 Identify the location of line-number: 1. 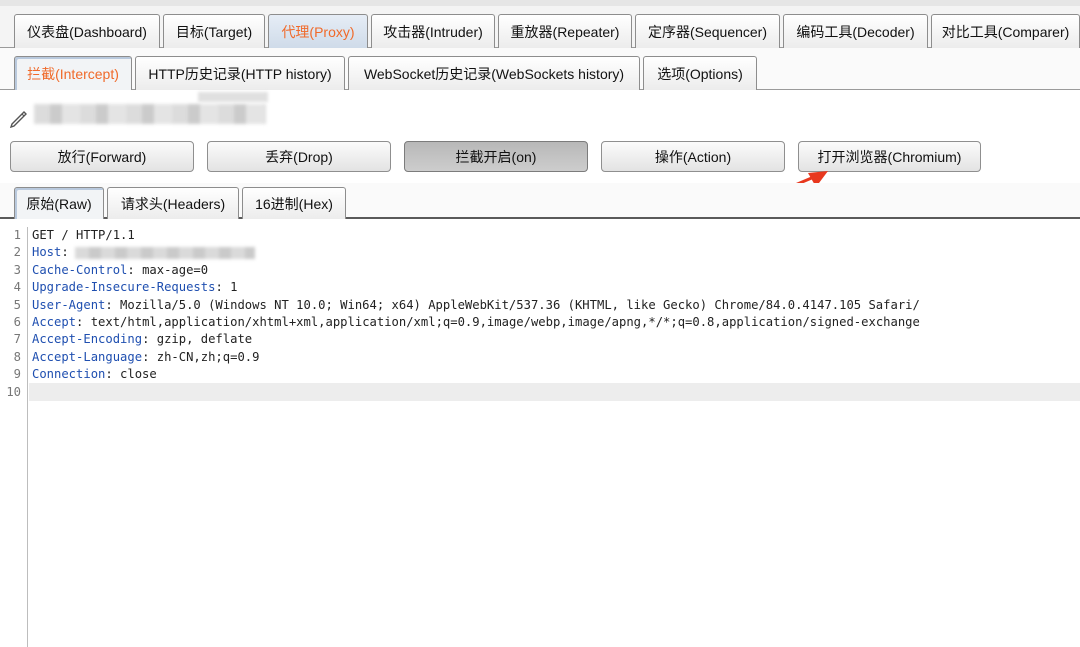
(17, 235).